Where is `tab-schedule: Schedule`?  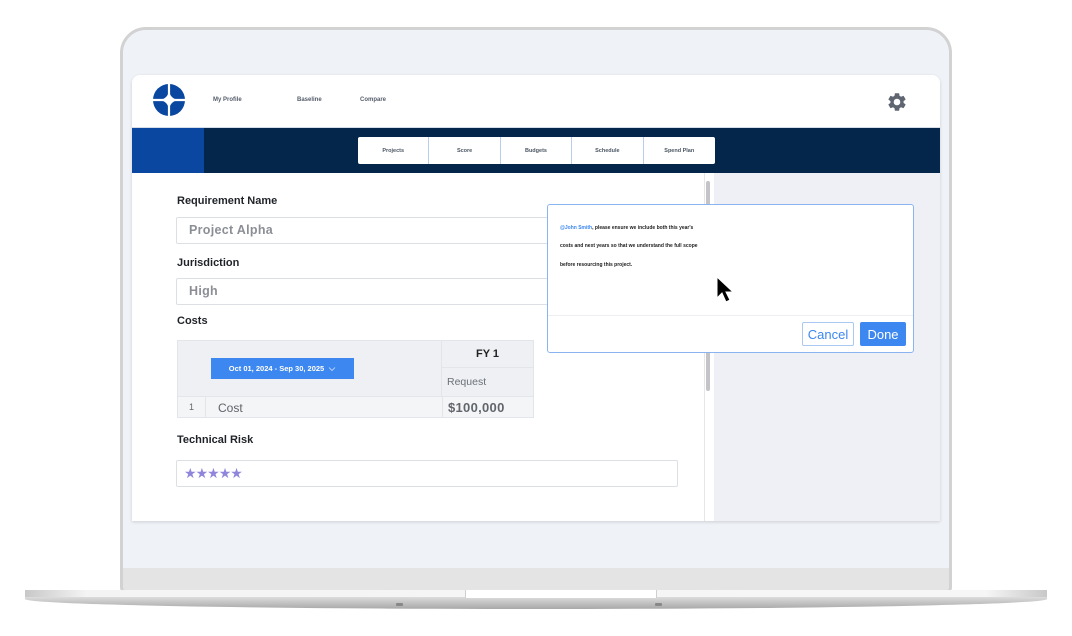 tab-schedule: Schedule is located at coordinates (608, 150).